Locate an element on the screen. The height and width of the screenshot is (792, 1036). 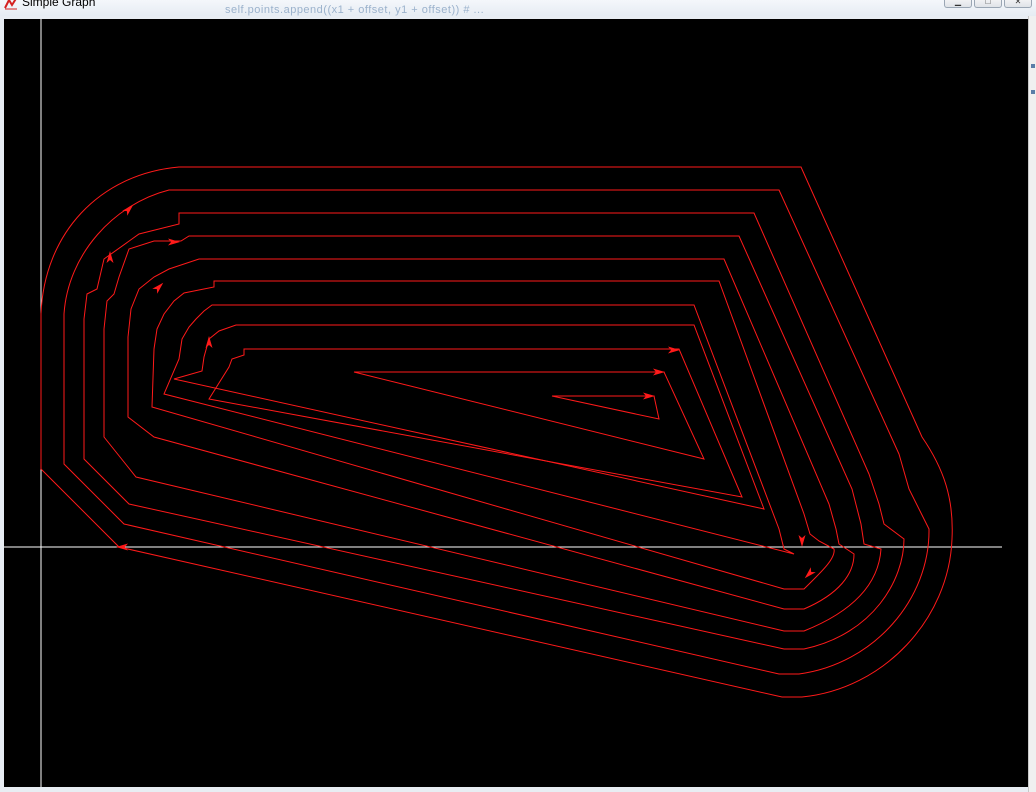
minimize-button: ▁ is located at coordinates (958, 4).